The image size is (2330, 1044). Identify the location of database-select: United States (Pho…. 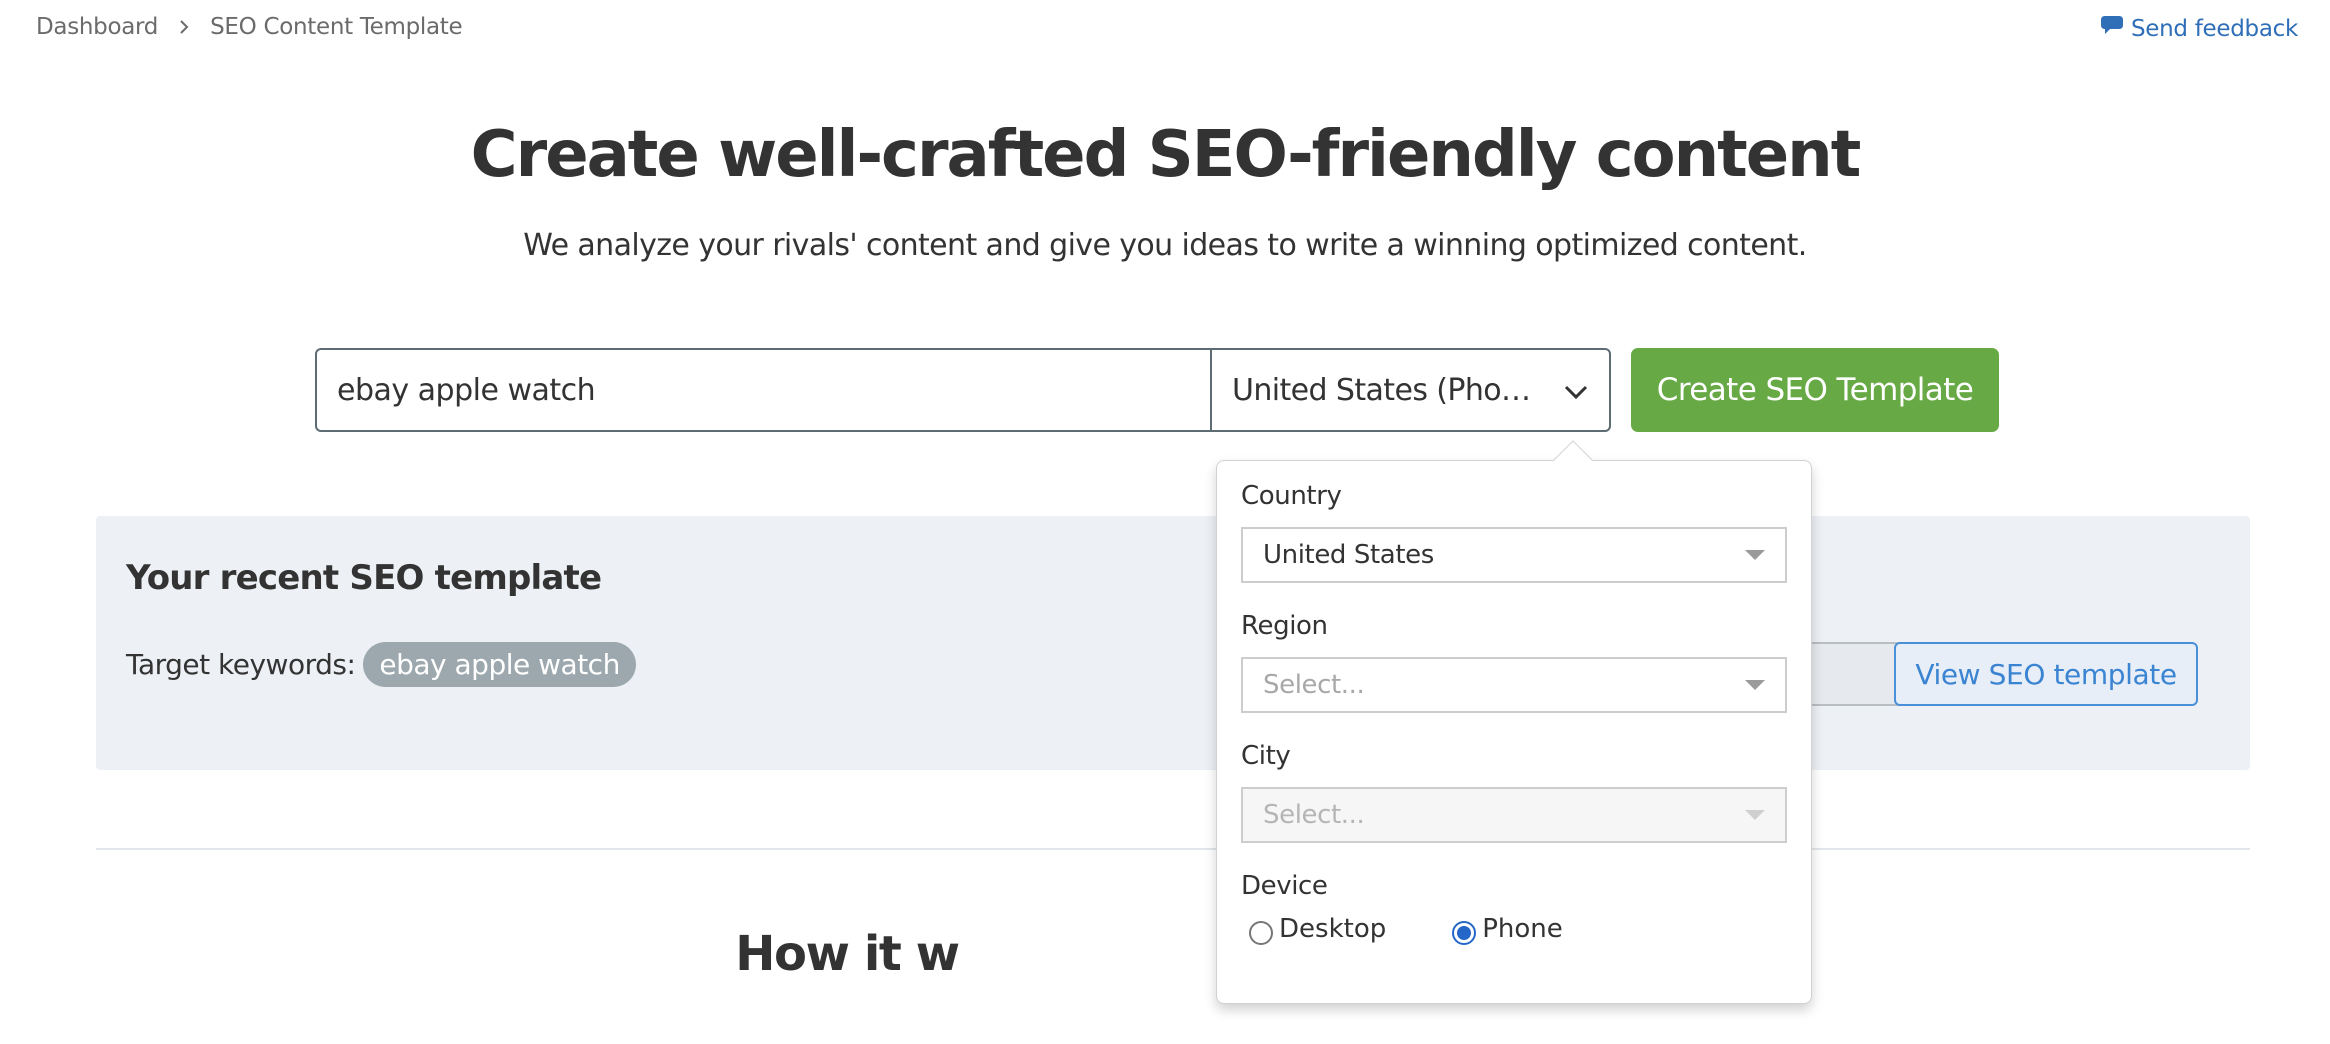
(1410, 390).